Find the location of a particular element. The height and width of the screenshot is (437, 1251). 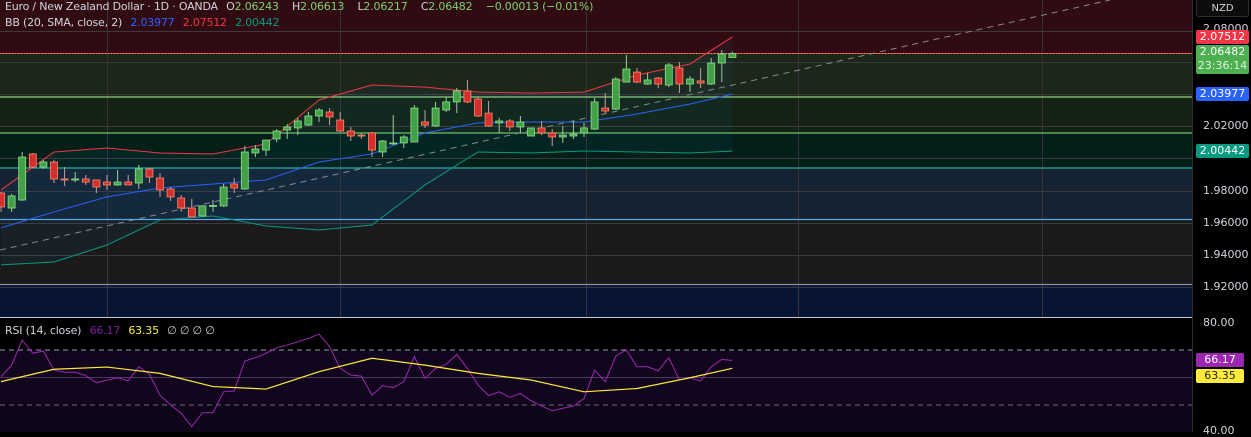

ohlc-change: −0.00013 (−0.01%) is located at coordinates (539, 6).